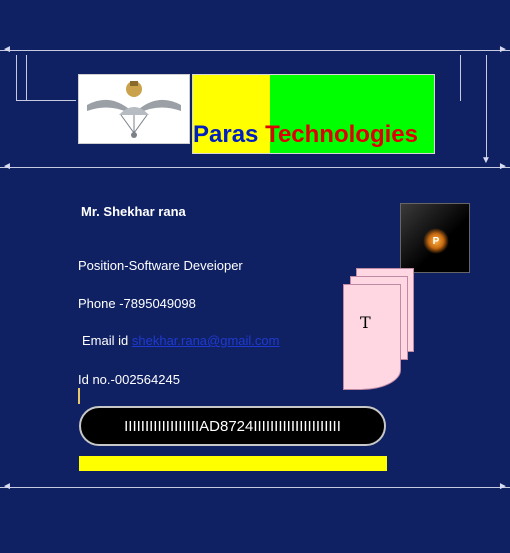  I want to click on email-field: Email id shekhar.rana@gmail.com, so click(178, 340).